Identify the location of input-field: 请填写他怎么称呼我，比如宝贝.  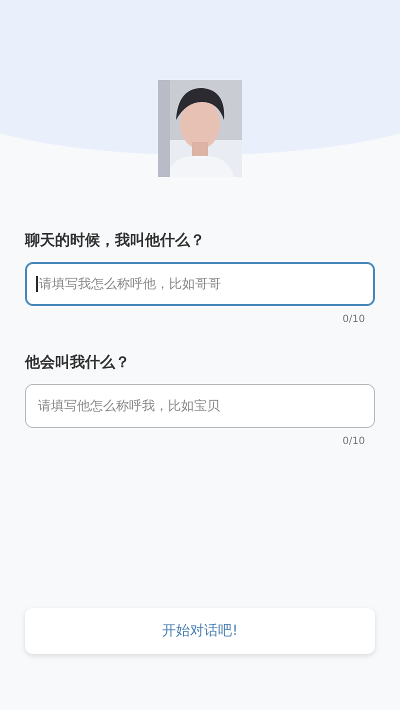
(200, 406).